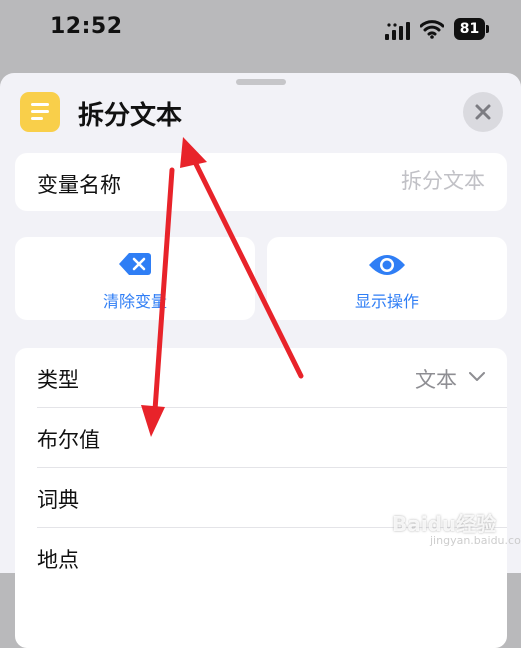 Image resolution: width=521 pixels, height=648 pixels. I want to click on type-option-label: 词典, so click(58, 500).